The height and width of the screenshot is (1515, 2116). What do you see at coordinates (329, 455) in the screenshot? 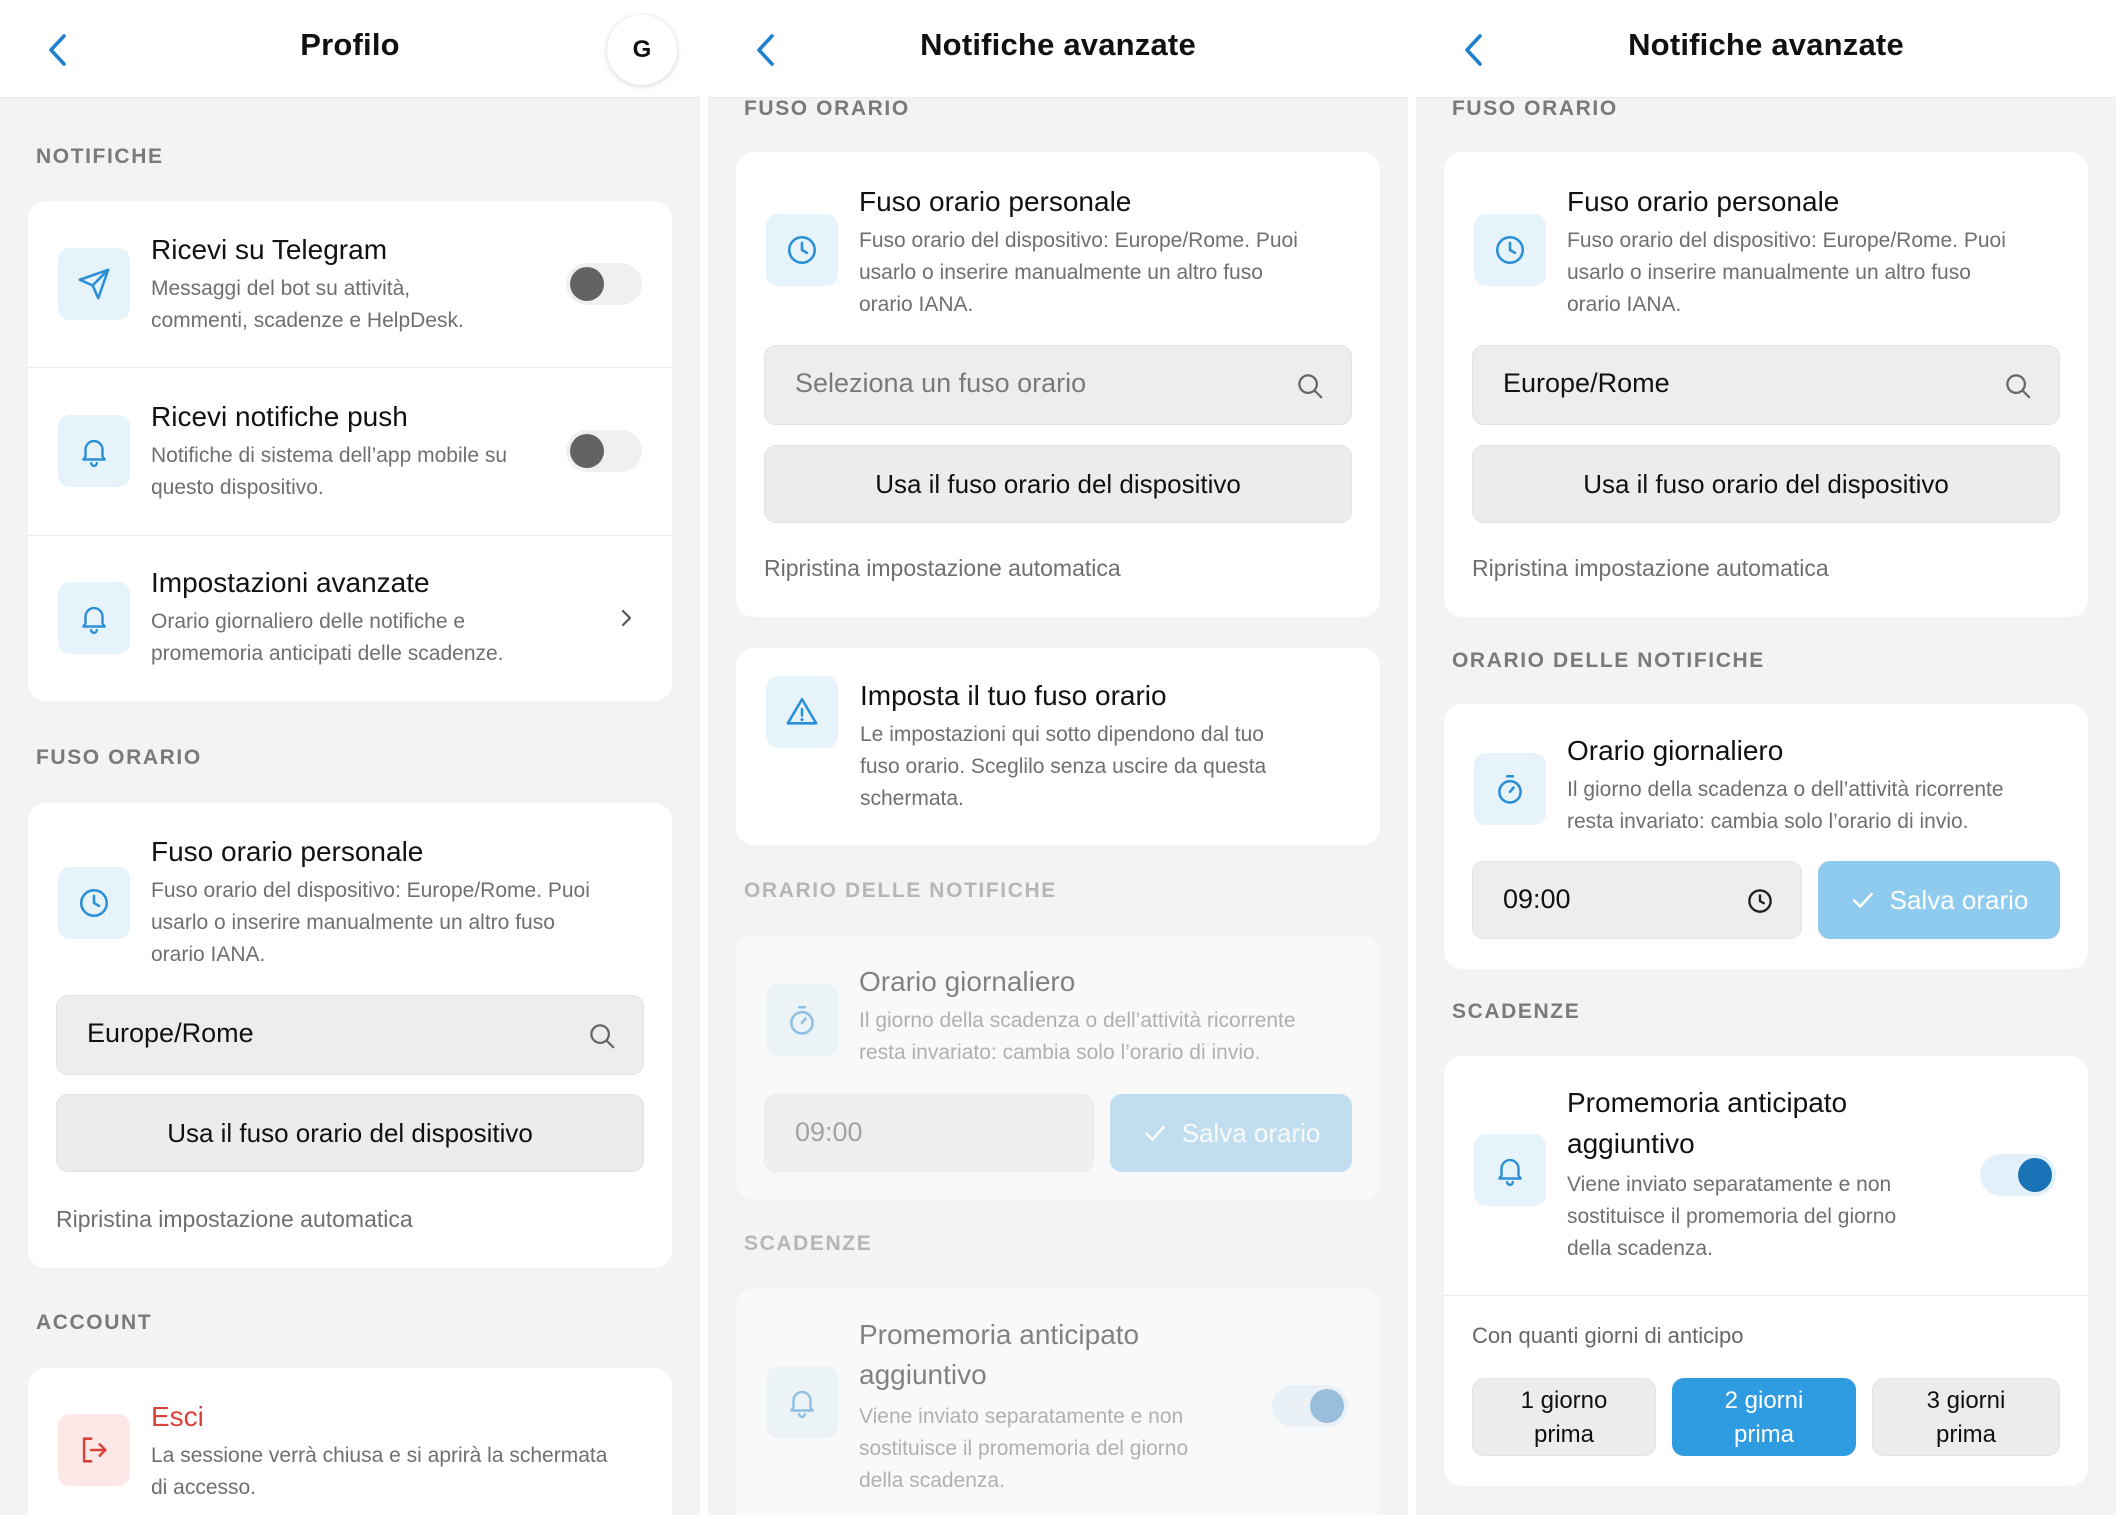
I see `row-desc: Notifiche di sistema dell’app mobile su` at bounding box center [329, 455].